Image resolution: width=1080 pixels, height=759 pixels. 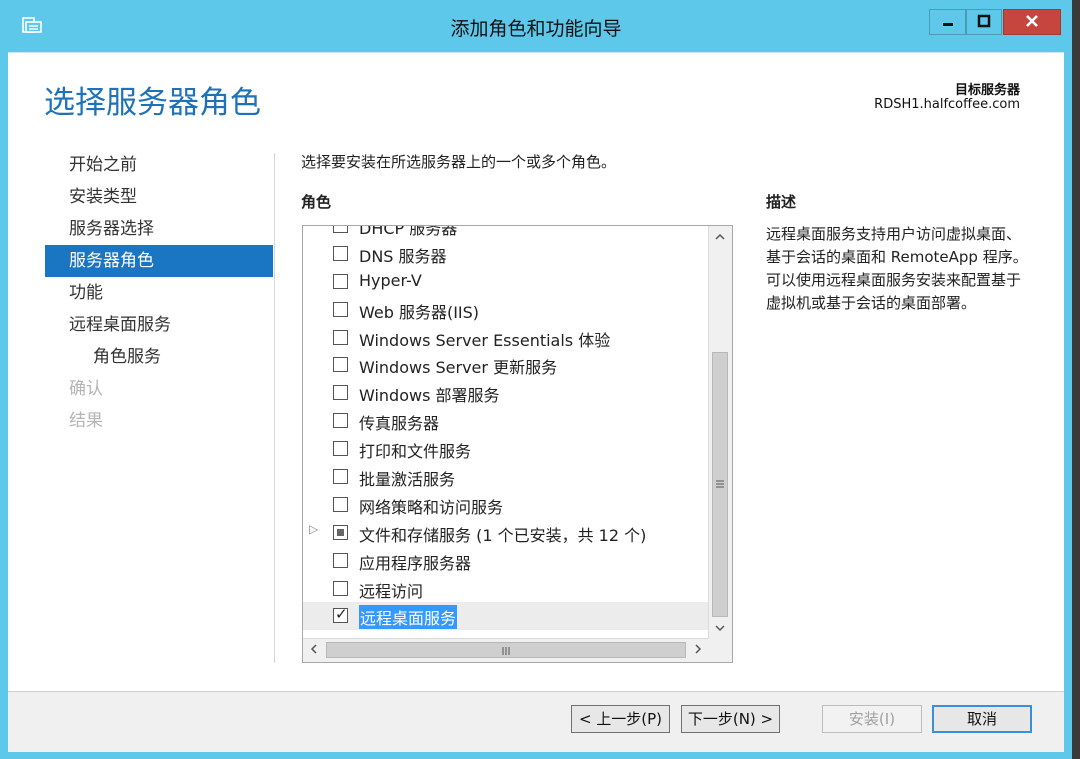 What do you see at coordinates (781, 202) in the screenshot?
I see `description-heading: 描述` at bounding box center [781, 202].